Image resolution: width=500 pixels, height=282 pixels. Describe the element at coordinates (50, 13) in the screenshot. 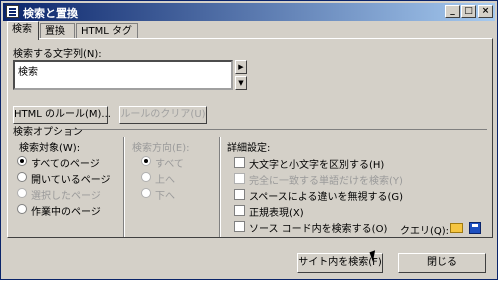

I see `window-title: 検索と置換` at that location.